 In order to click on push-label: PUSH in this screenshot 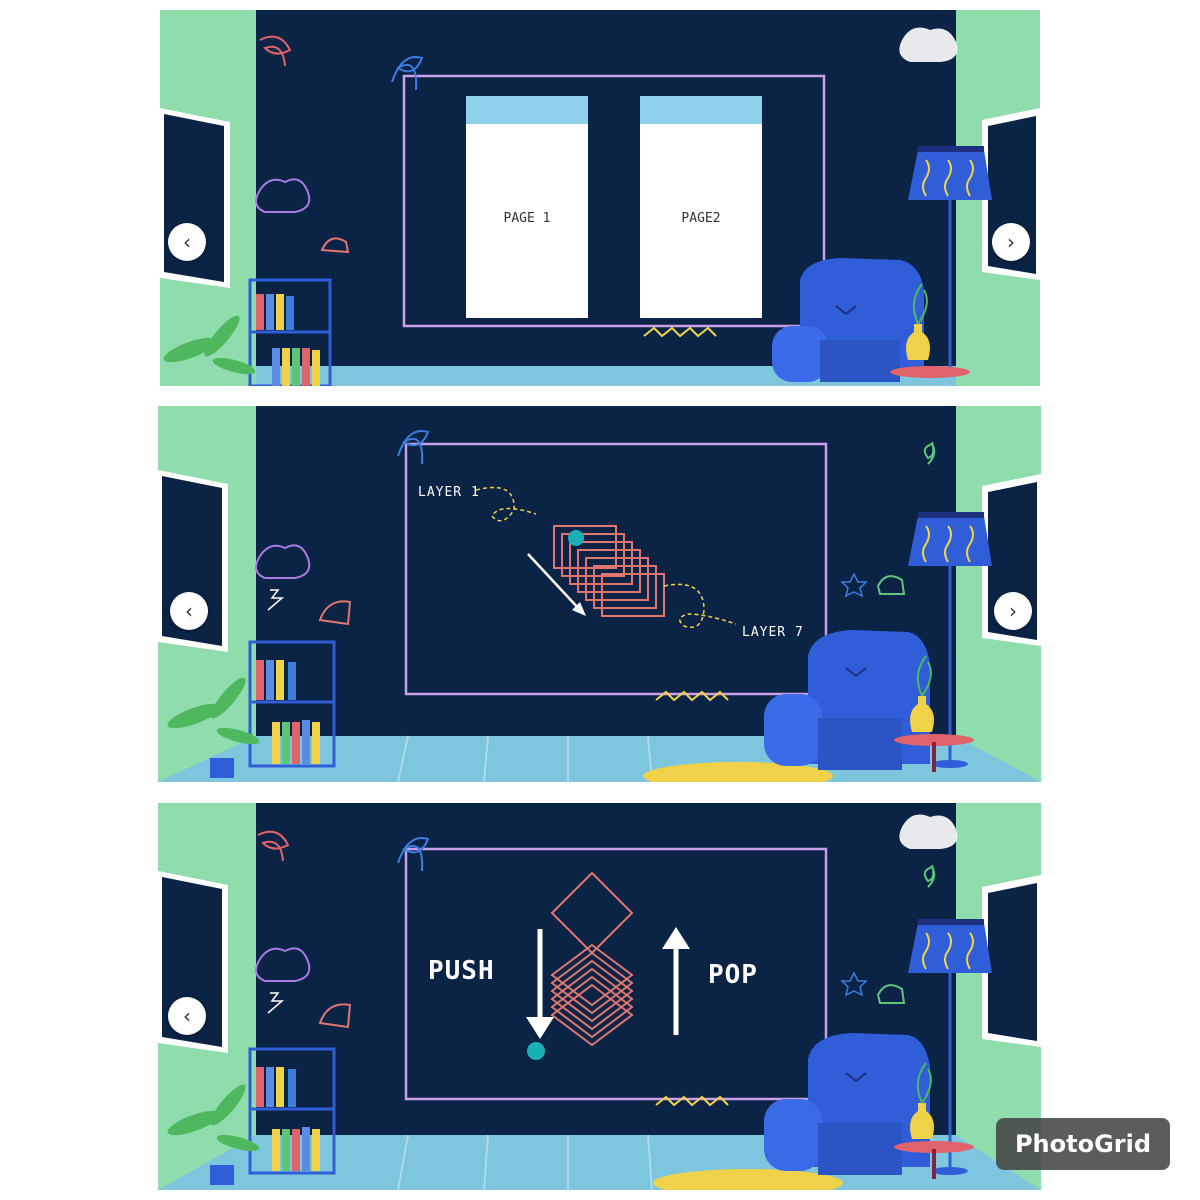, I will do `click(461, 971)`.